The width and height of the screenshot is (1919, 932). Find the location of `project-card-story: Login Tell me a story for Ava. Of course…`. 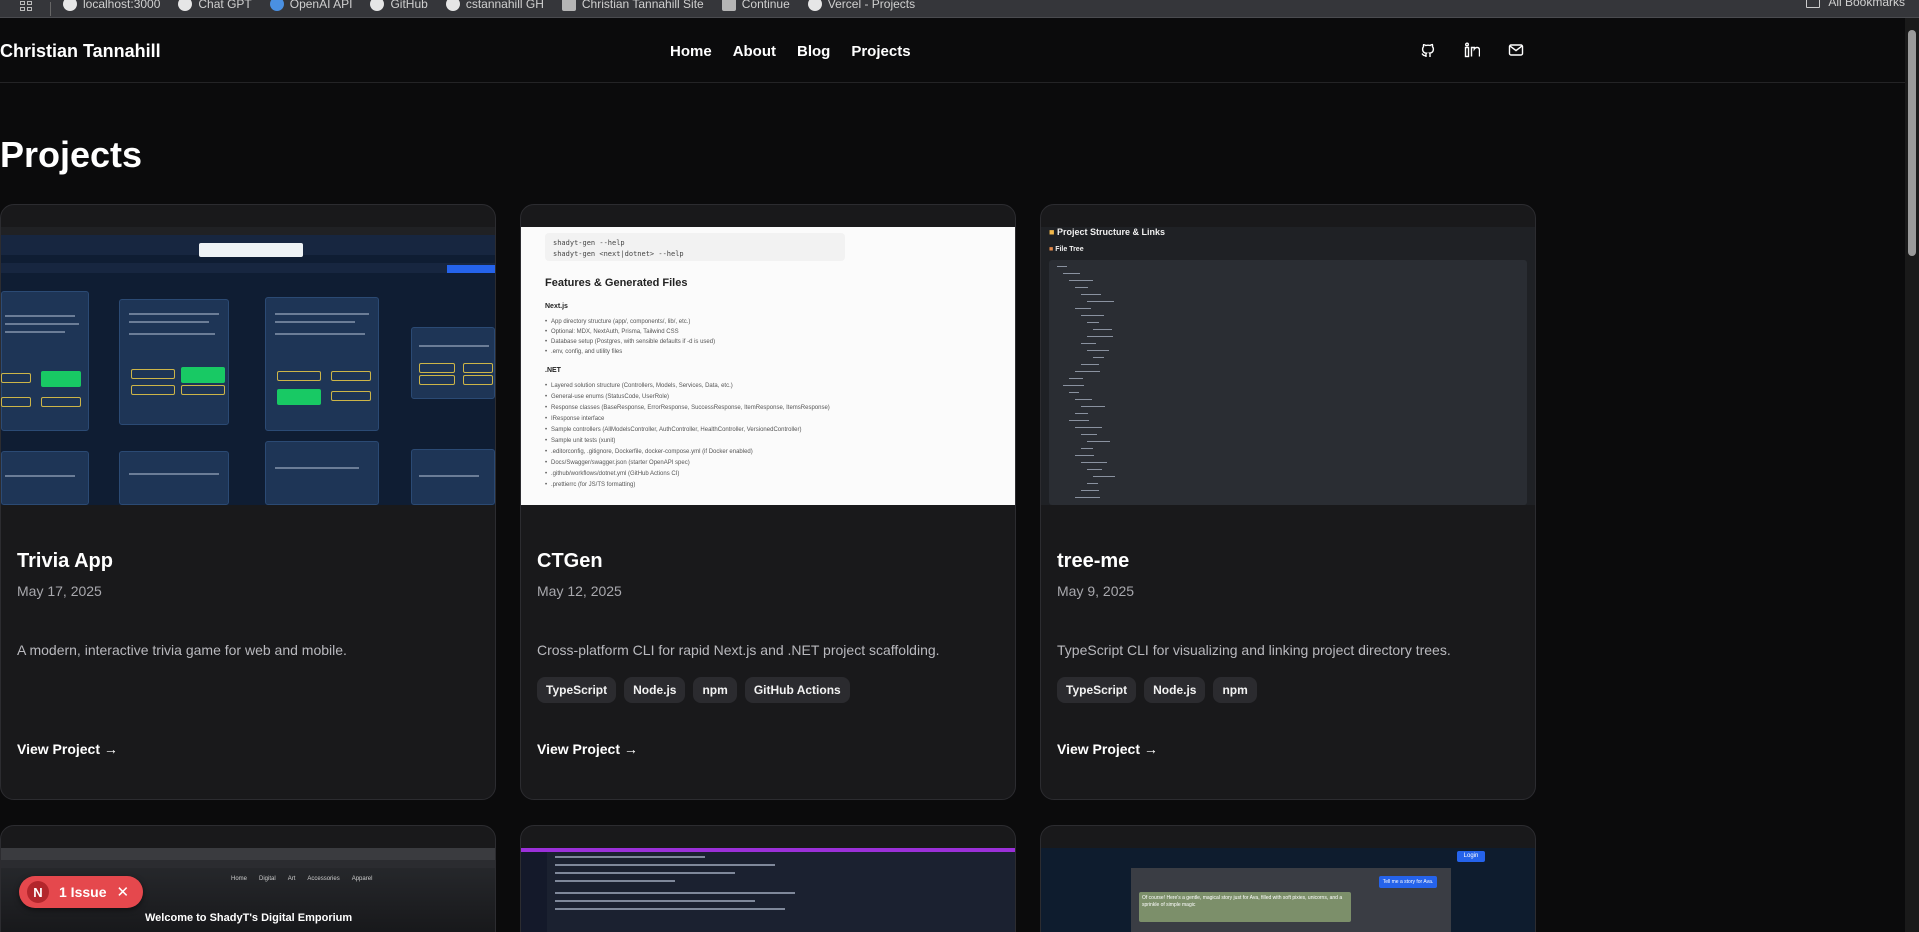

project-card-story: Login Tell me a story for Ava. Of course… is located at coordinates (1288, 878).